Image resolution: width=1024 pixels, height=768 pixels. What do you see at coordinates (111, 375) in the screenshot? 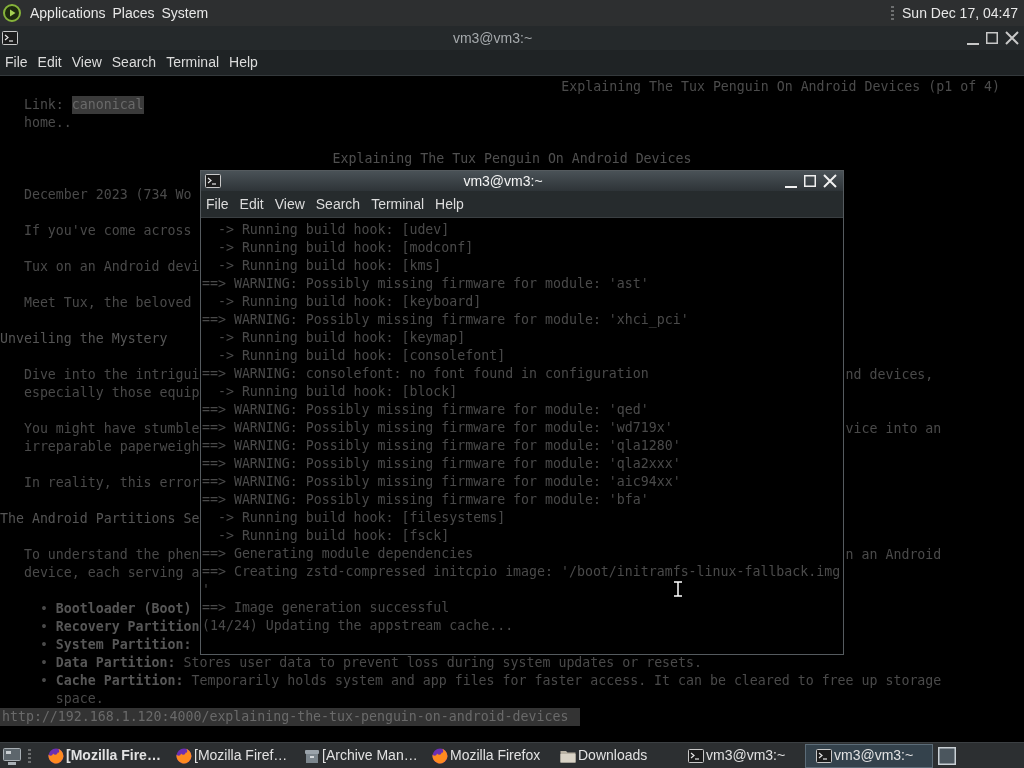
I see `paragraph-text: Dive into the intrigui` at bounding box center [111, 375].